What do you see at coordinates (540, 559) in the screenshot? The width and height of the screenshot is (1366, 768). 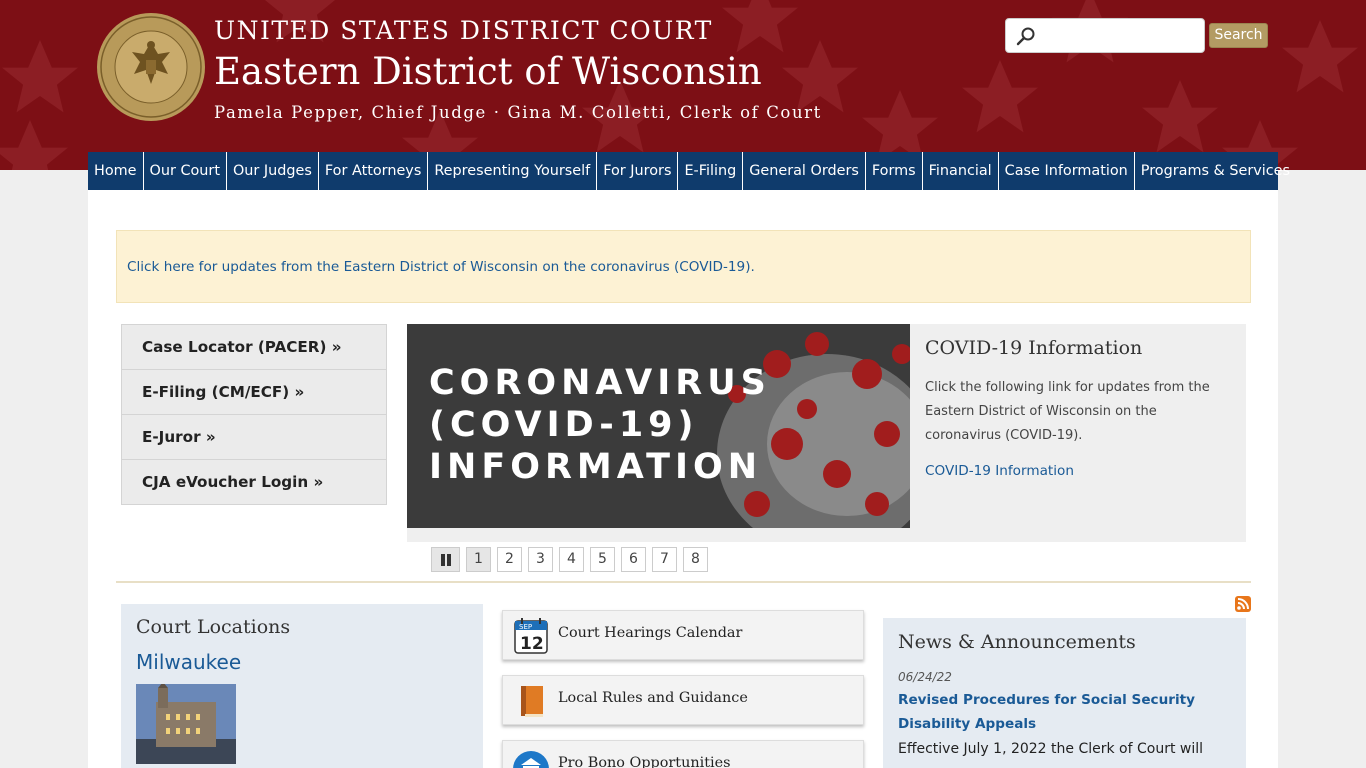 I see `slide-page-button: 3` at bounding box center [540, 559].